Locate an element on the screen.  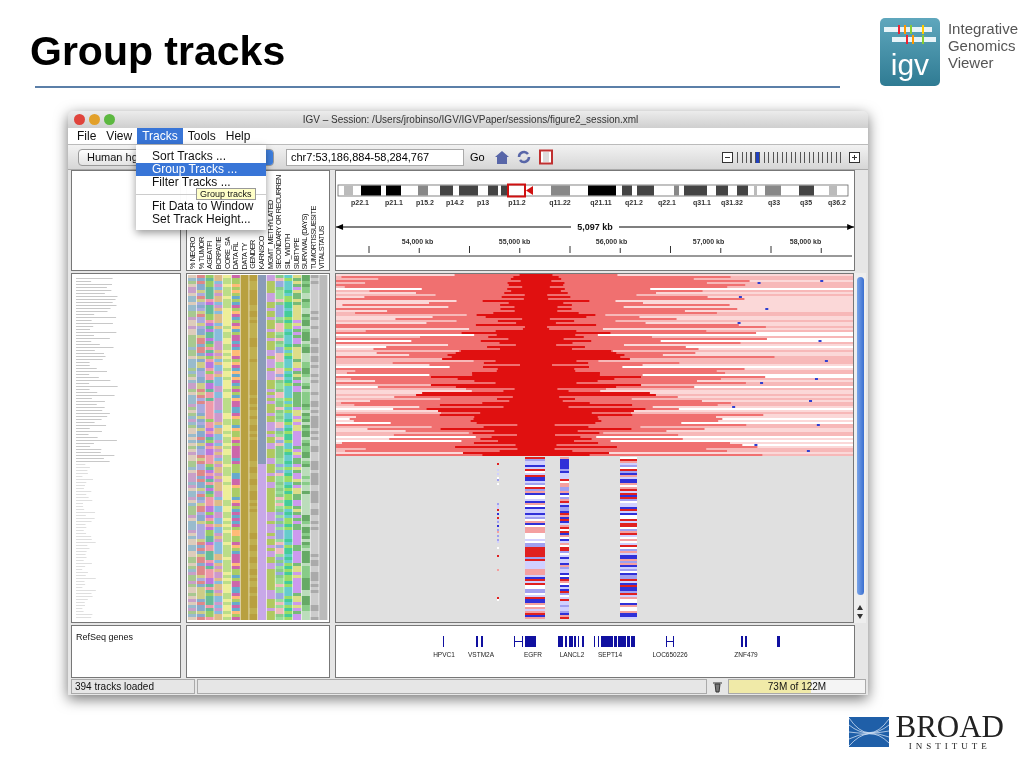
status-message: 394 tracks loaded is located at coordinates (133, 686).